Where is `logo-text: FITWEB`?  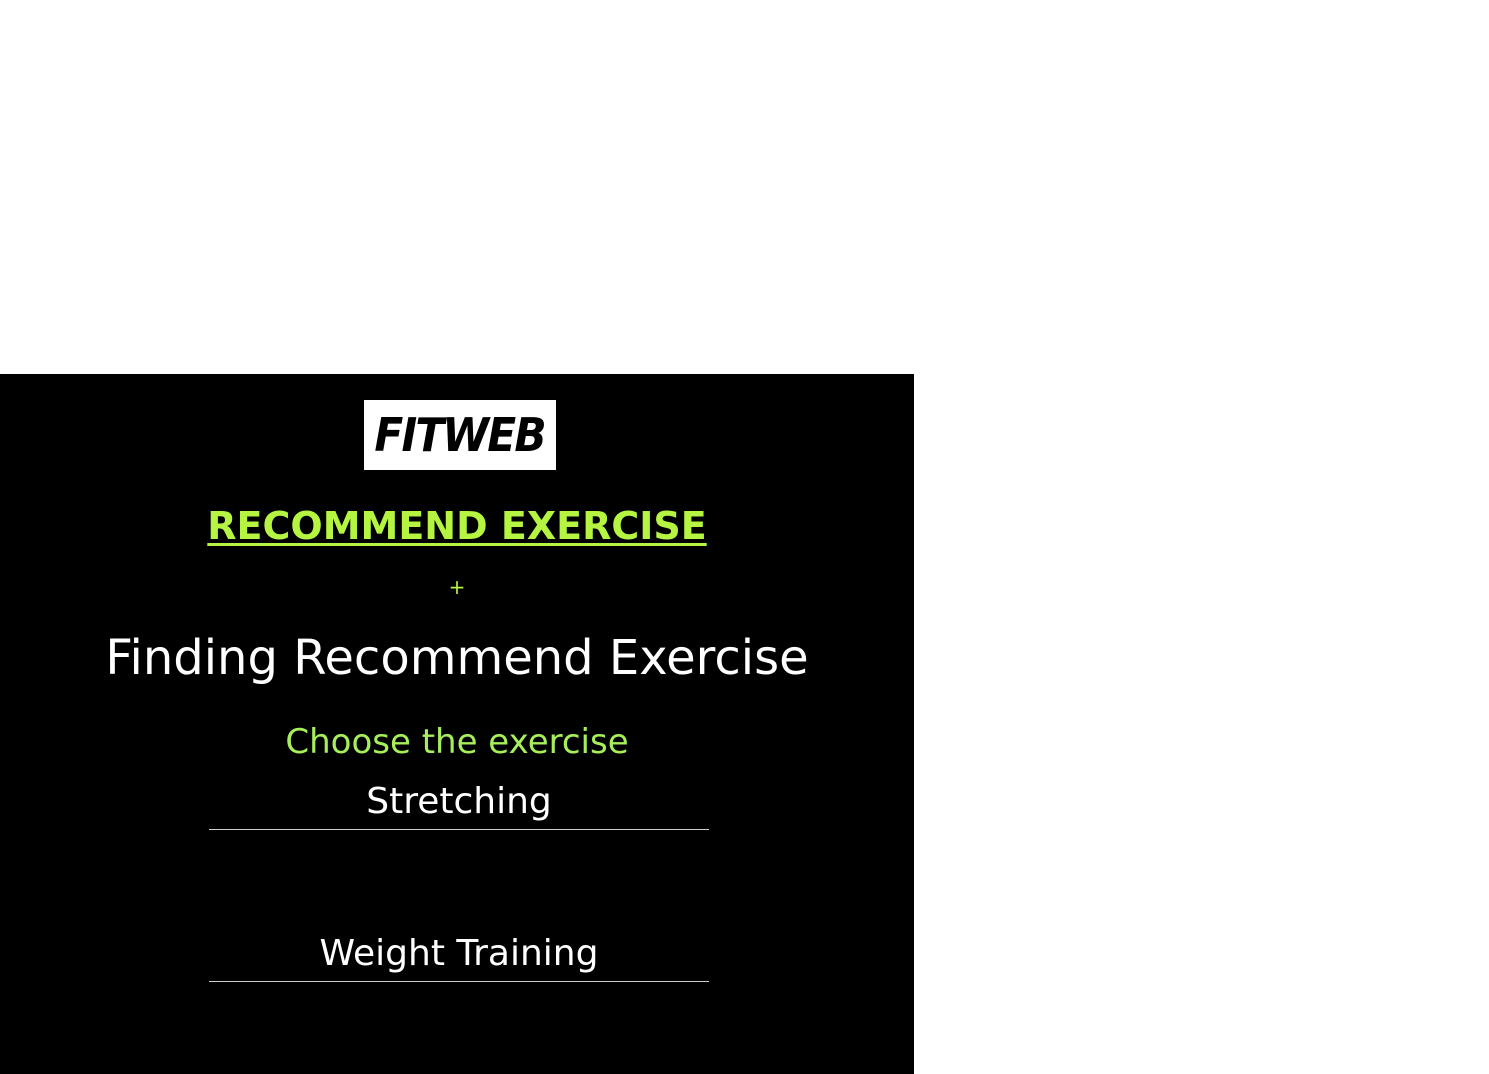
logo-text: FITWEB is located at coordinates (460, 435).